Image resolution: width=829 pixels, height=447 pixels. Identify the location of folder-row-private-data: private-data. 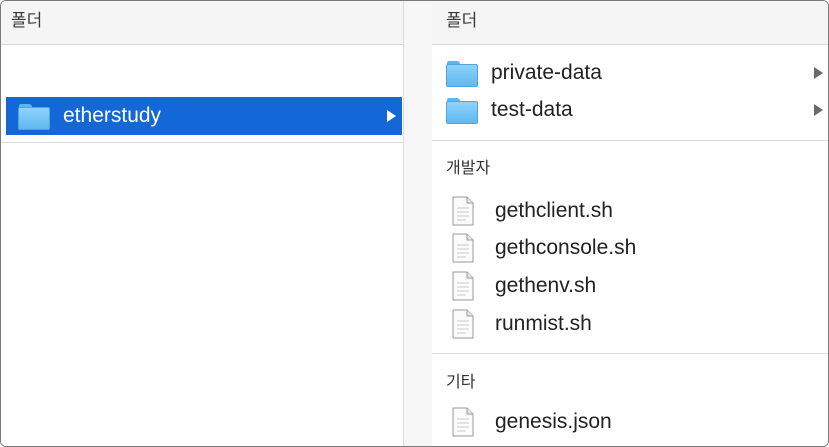
(630, 73).